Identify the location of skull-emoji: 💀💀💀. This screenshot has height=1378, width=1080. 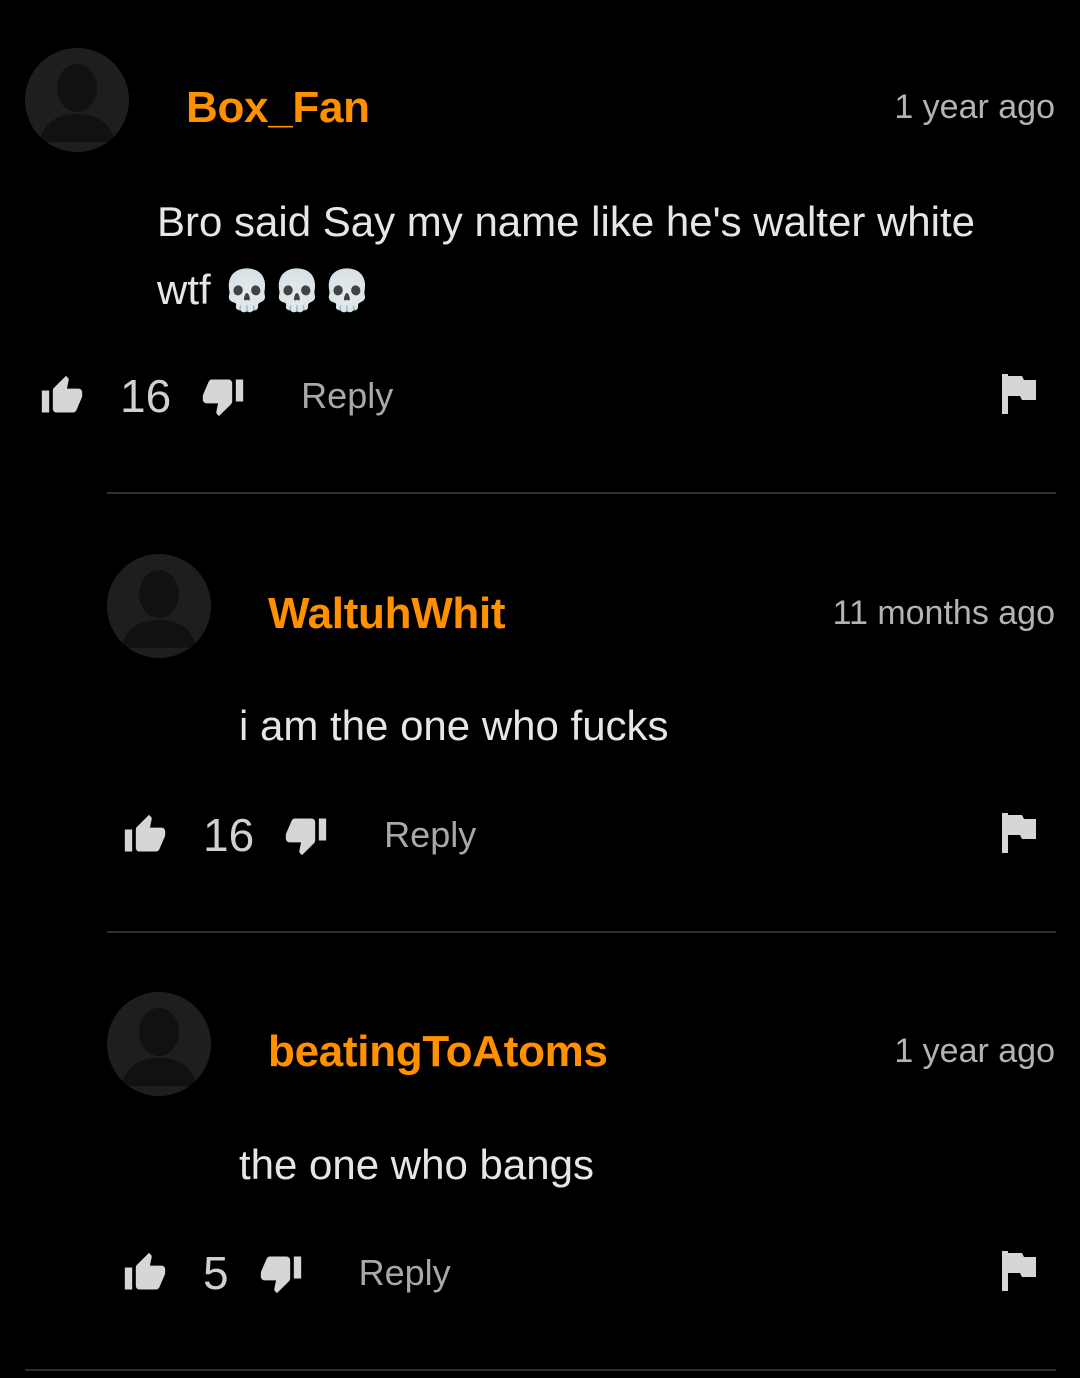
(297, 291).